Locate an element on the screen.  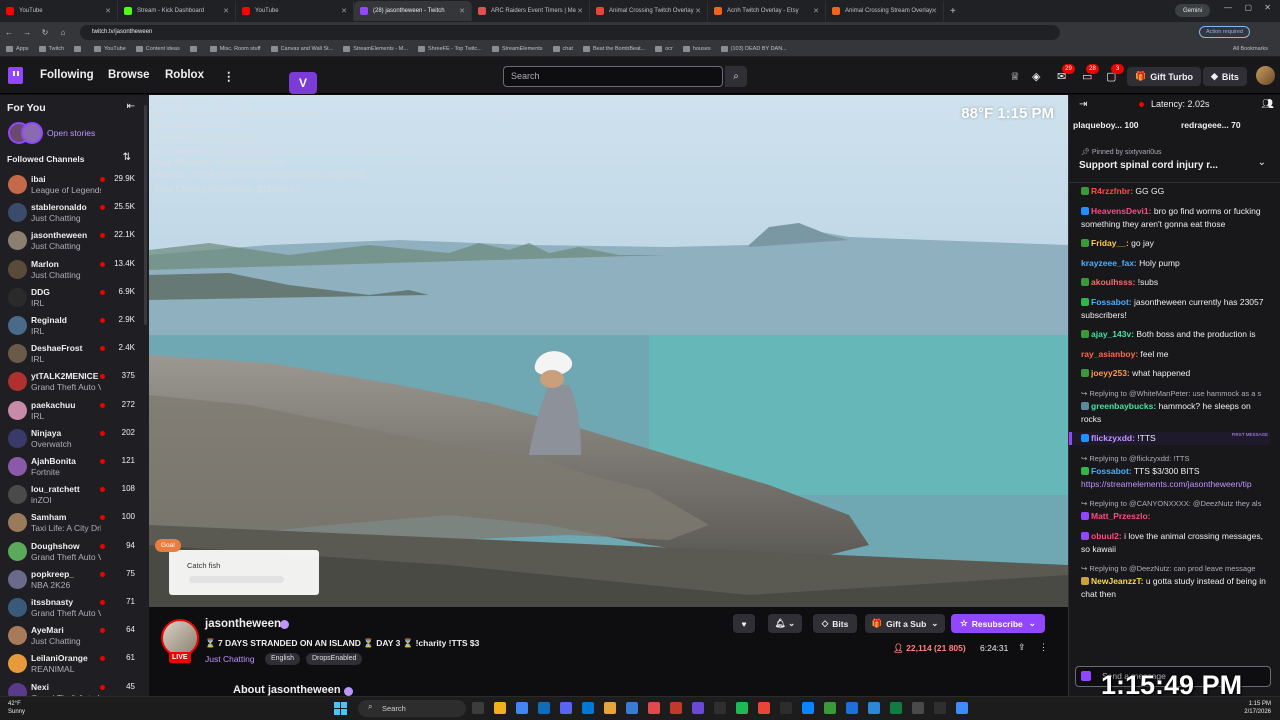
bookmark: Content ideas is located at coordinates (157, 49).